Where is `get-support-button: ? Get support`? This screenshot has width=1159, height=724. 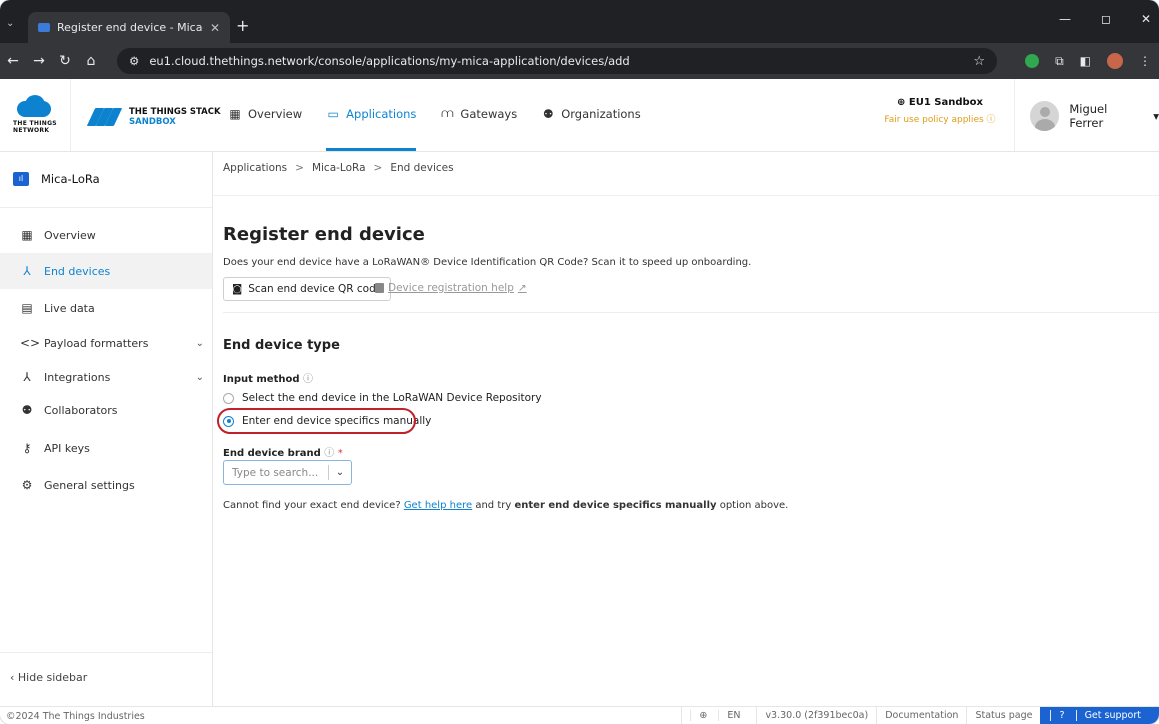
get-support-button: ? Get support is located at coordinates (1099, 715).